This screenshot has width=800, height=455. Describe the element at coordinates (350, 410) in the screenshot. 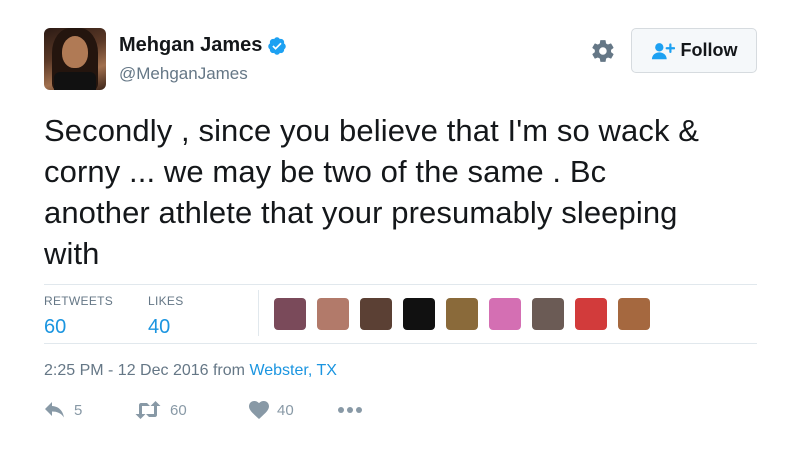

I see `more-dots-icon` at that location.